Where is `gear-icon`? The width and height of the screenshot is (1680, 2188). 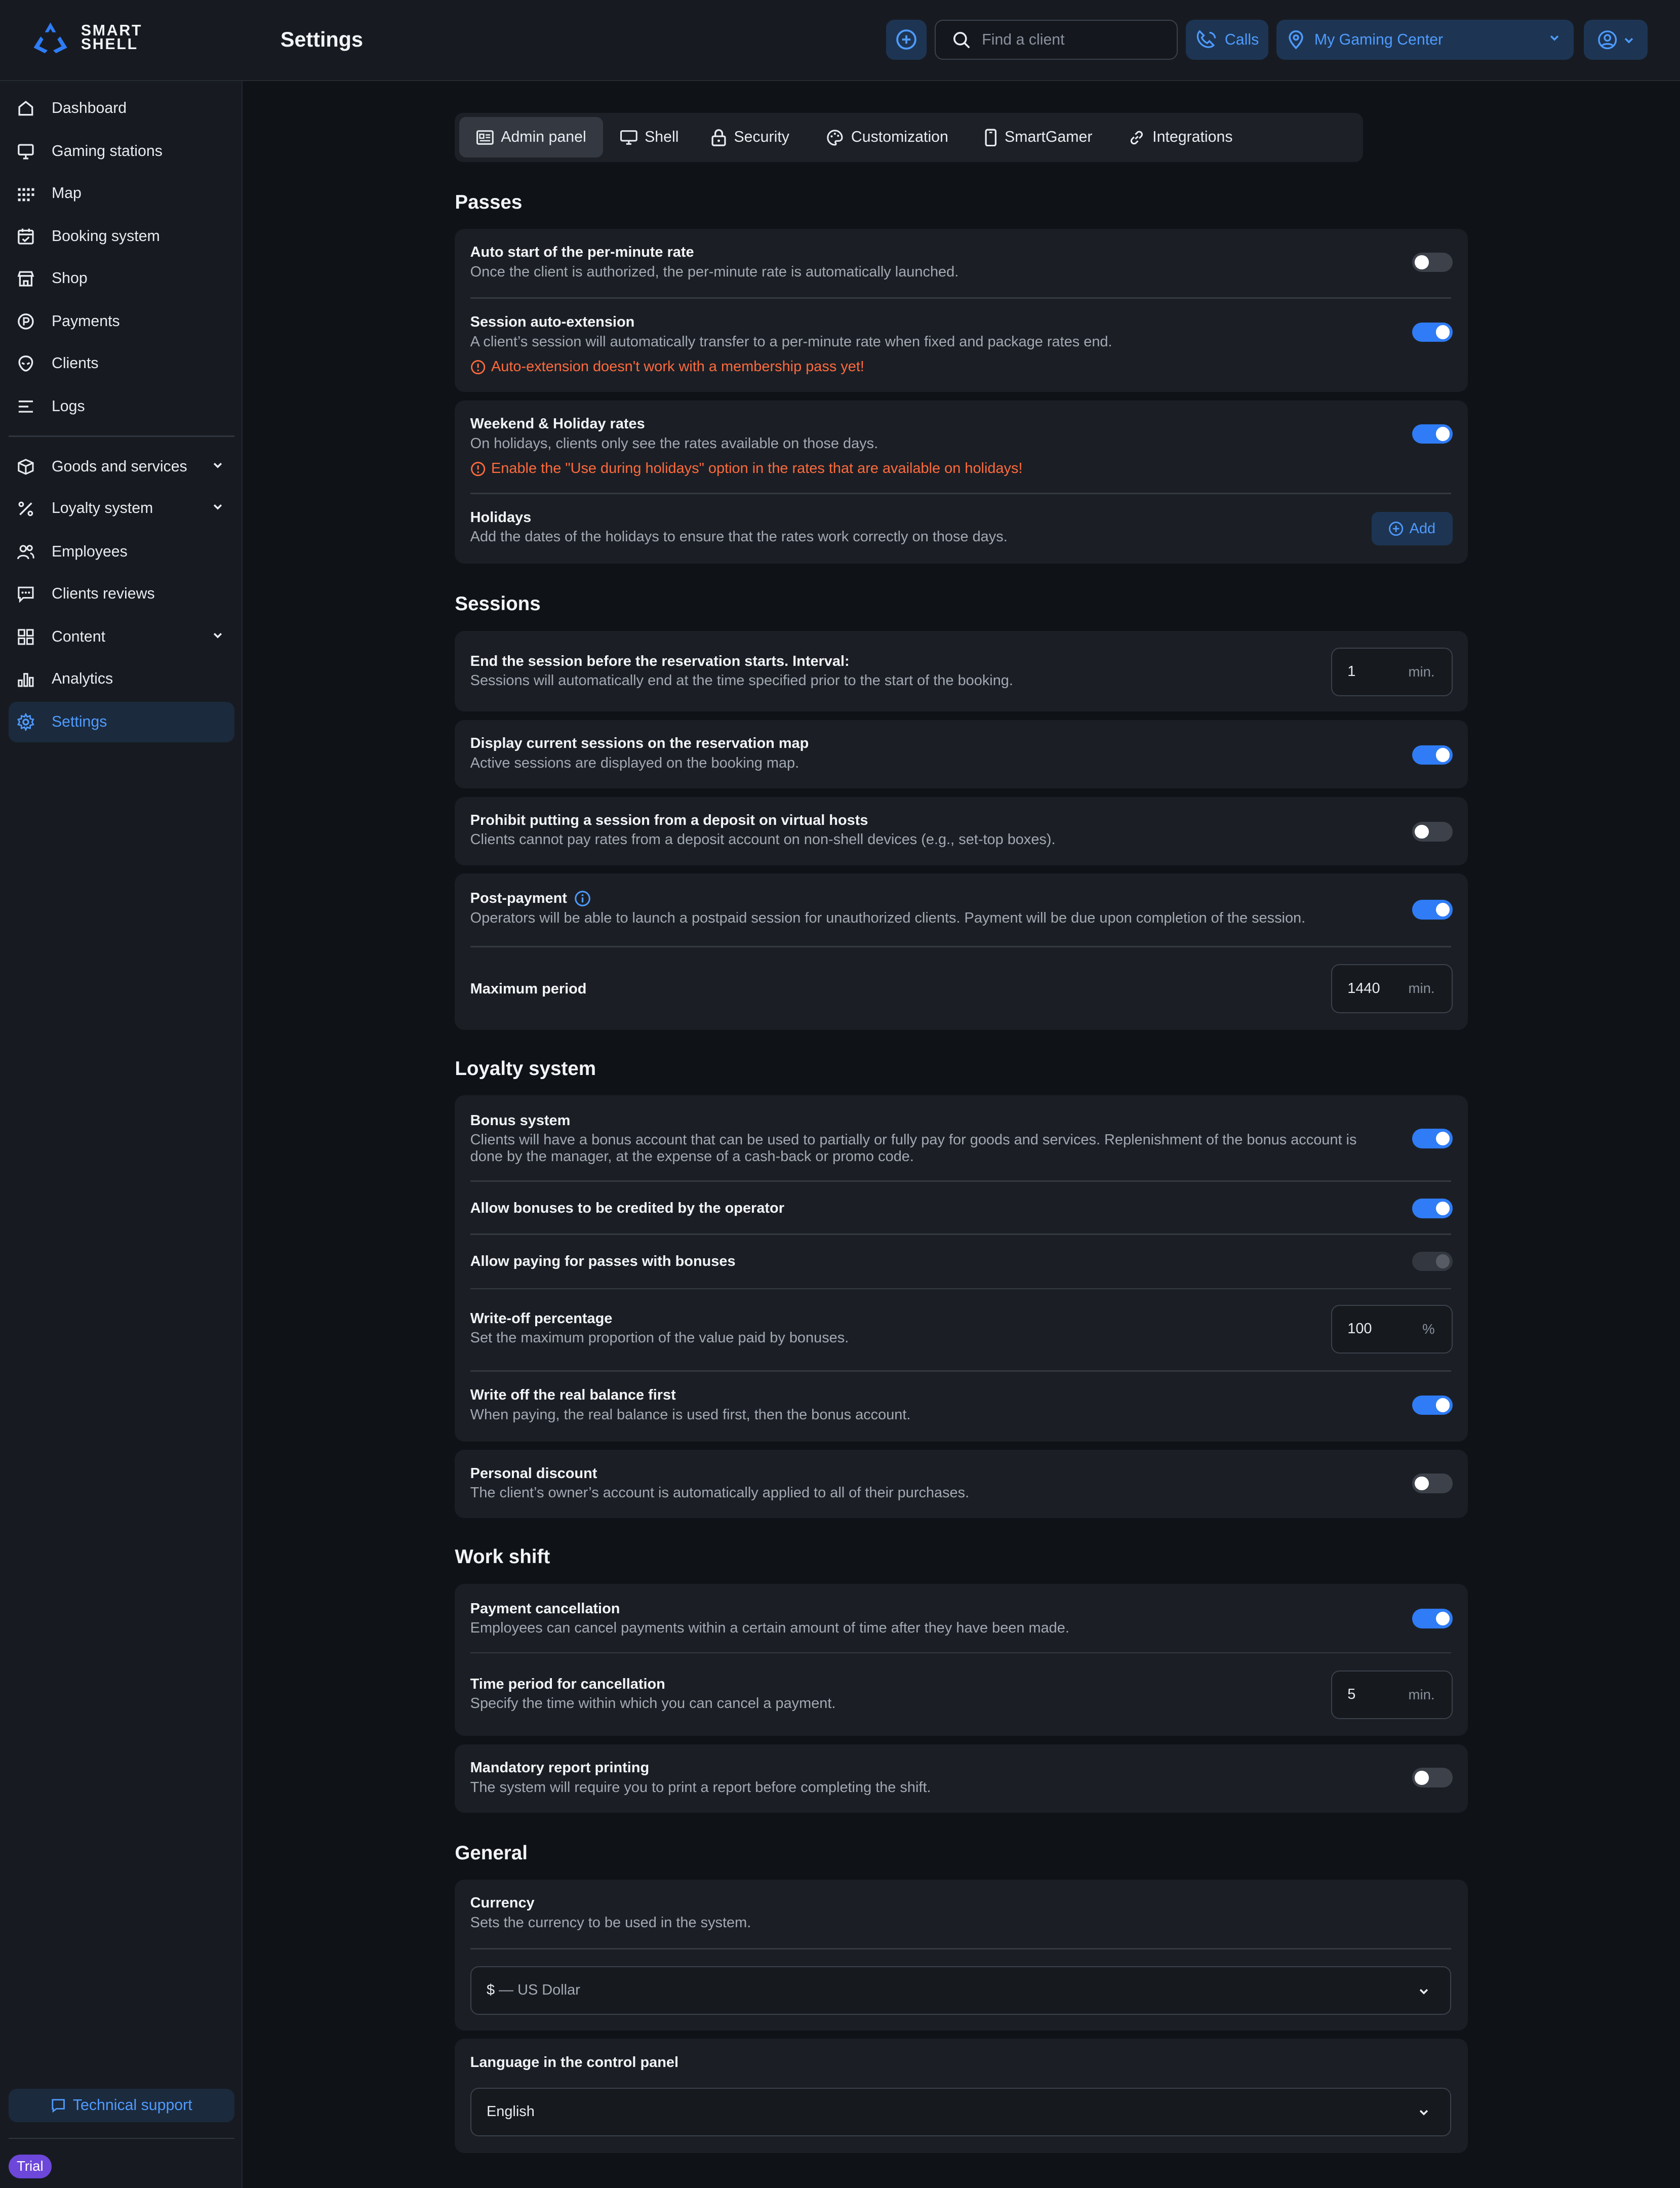 gear-icon is located at coordinates (26, 722).